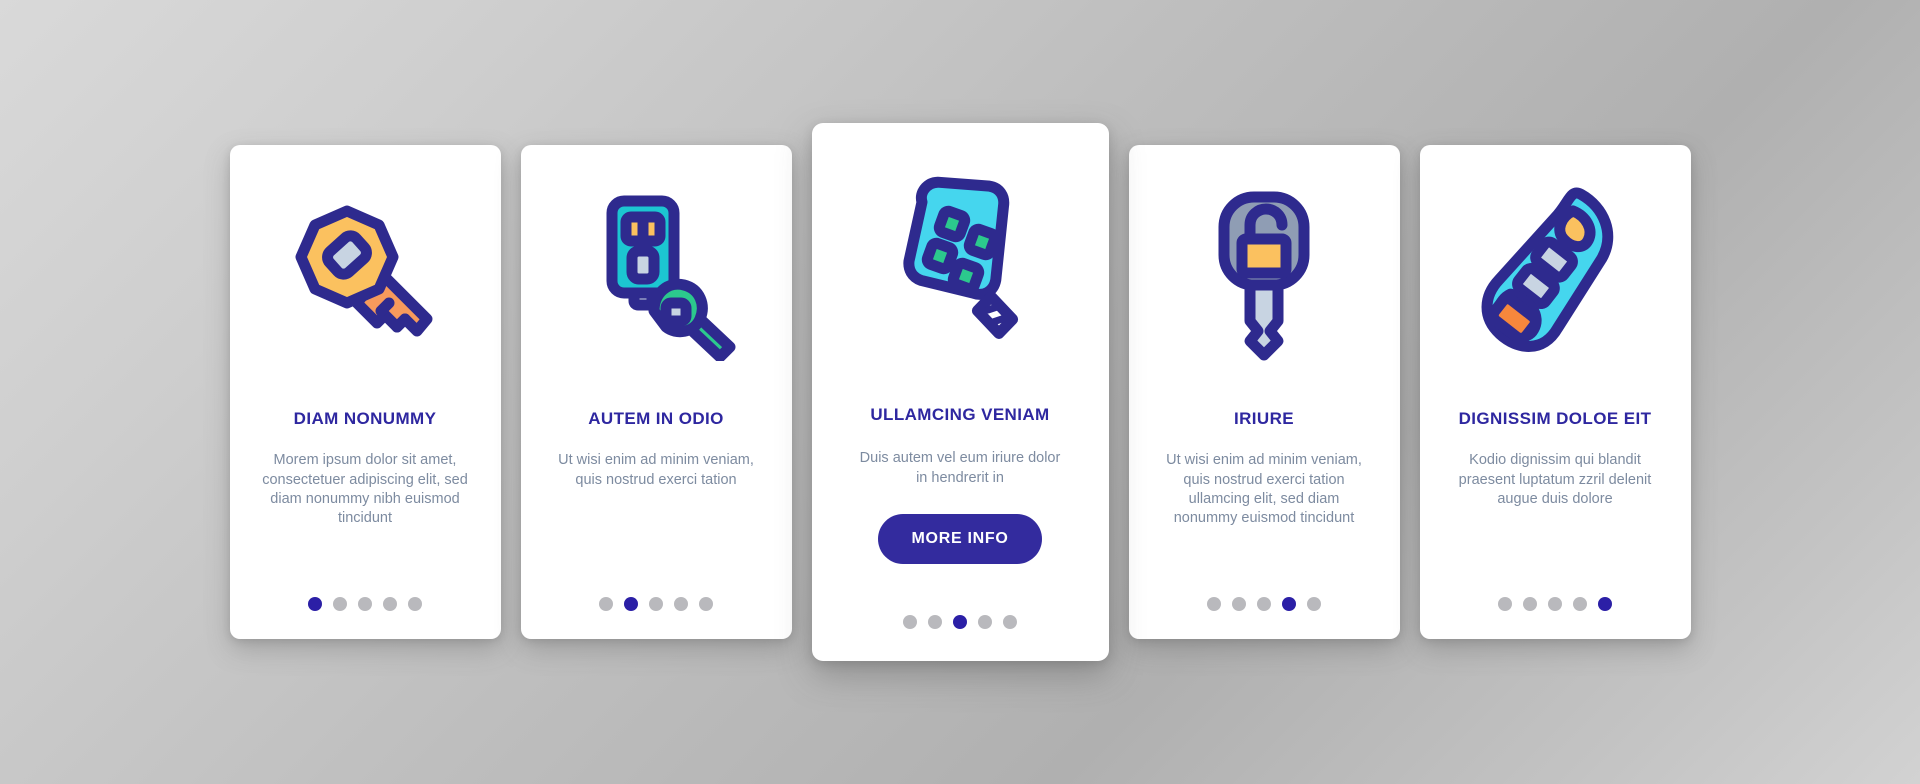 This screenshot has height=784, width=1920. Describe the element at coordinates (1555, 273) in the screenshot. I see `car-key-remote-icon` at that location.